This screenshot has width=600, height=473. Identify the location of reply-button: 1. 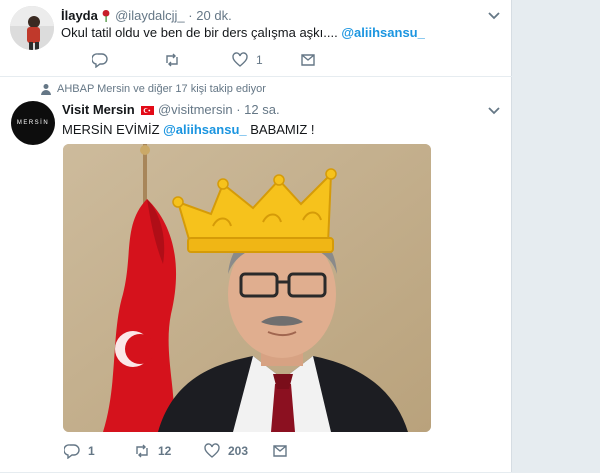
(99, 451).